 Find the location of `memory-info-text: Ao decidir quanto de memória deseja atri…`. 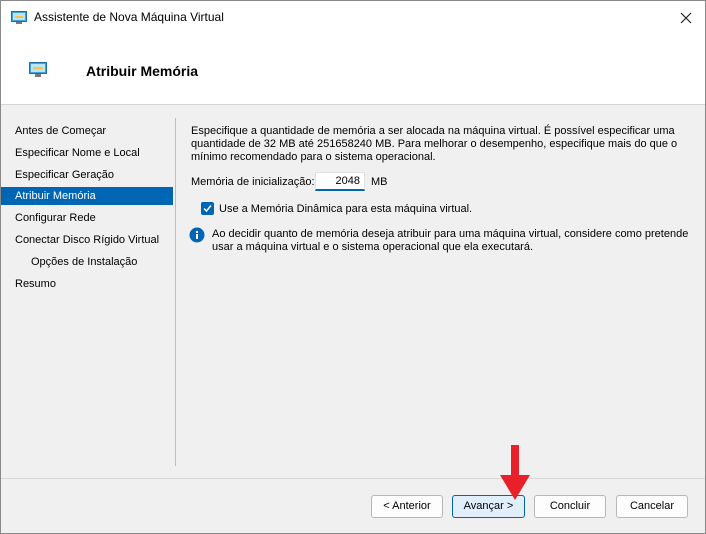

memory-info-text: Ao decidir quanto de memória deseja atri… is located at coordinates (450, 240).